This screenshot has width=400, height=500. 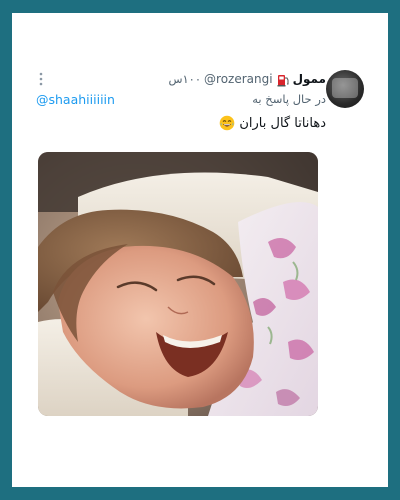 What do you see at coordinates (227, 123) in the screenshot?
I see `laughing-face-icon` at bounding box center [227, 123].